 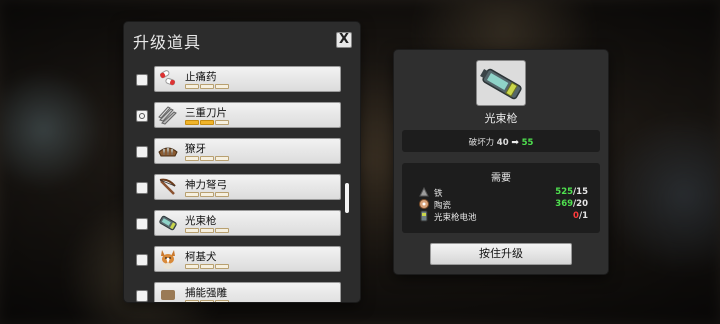 I want to click on requirement-have: 369, so click(x=564, y=204).